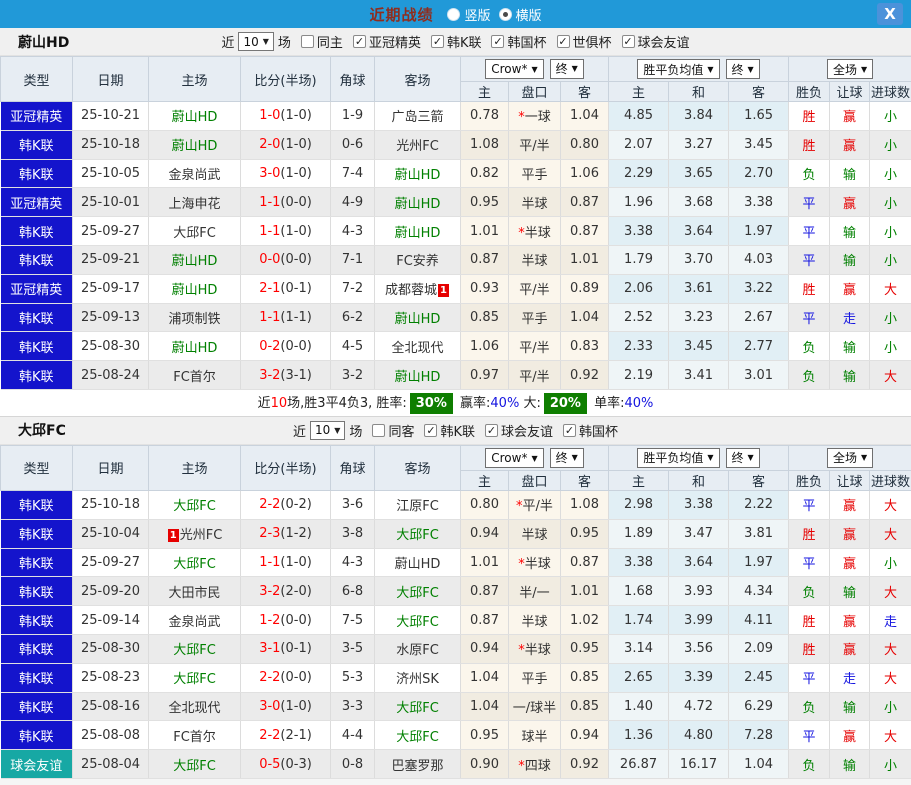 Image resolution: width=911 pixels, height=785 pixels. I want to click on home-team-cell: 蔚山HD, so click(195, 288).